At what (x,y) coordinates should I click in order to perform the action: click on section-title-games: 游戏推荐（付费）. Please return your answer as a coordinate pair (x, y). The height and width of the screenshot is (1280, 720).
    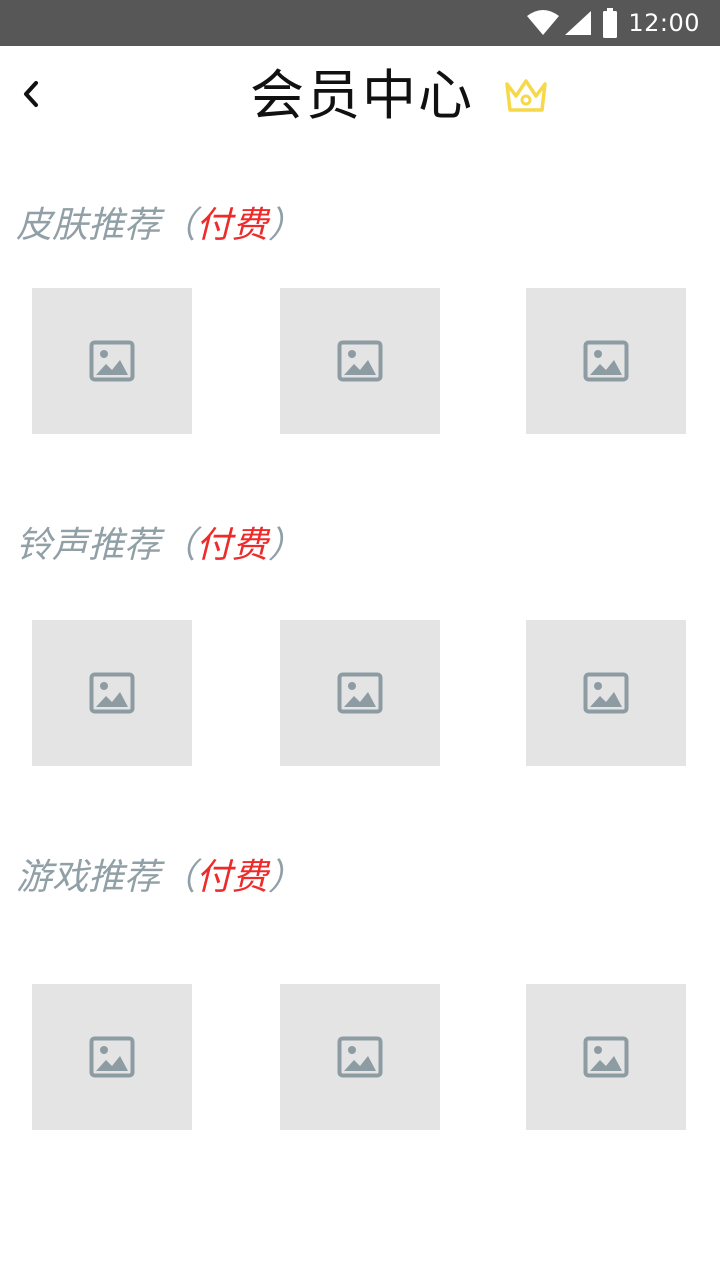
    Looking at the image, I should click on (160, 878).